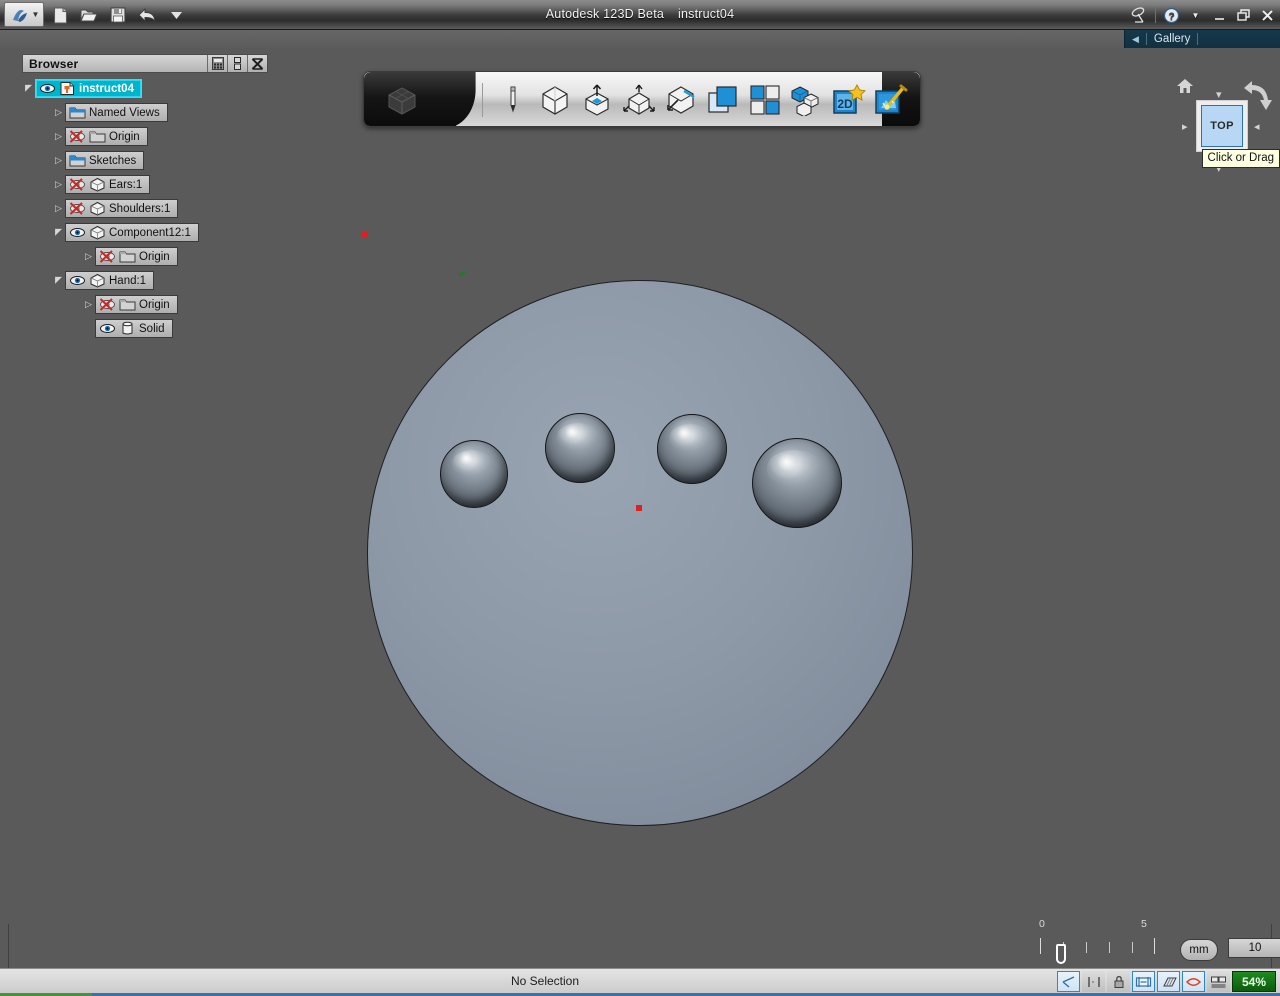  What do you see at coordinates (513, 100) in the screenshot?
I see `sketch-pencil-icon` at bounding box center [513, 100].